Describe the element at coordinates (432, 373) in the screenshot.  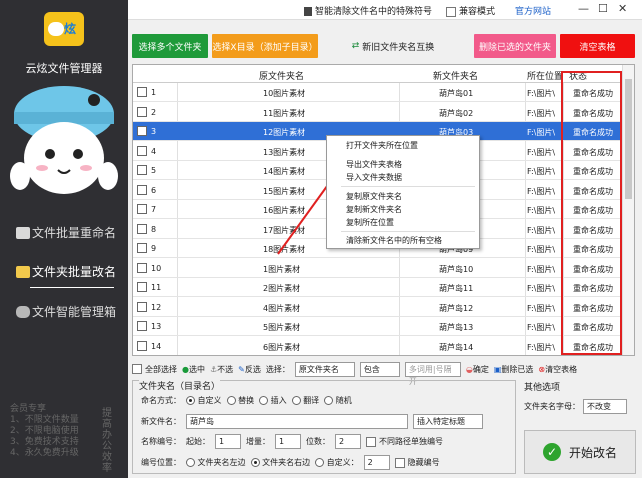
I see `keyword-input: 多词用|号隔开` at that location.